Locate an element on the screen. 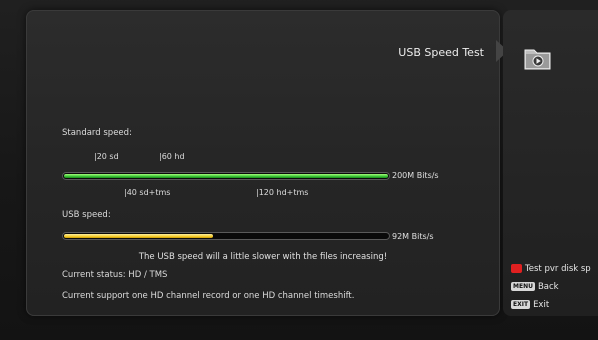 Image resolution: width=598 pixels, height=340 pixels. folder-play-icon is located at coordinates (537, 59).